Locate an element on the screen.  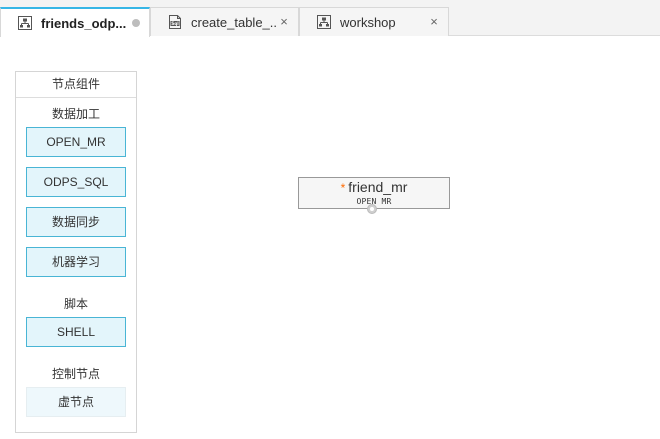
node-name: friend_mr is located at coordinates (378, 187).